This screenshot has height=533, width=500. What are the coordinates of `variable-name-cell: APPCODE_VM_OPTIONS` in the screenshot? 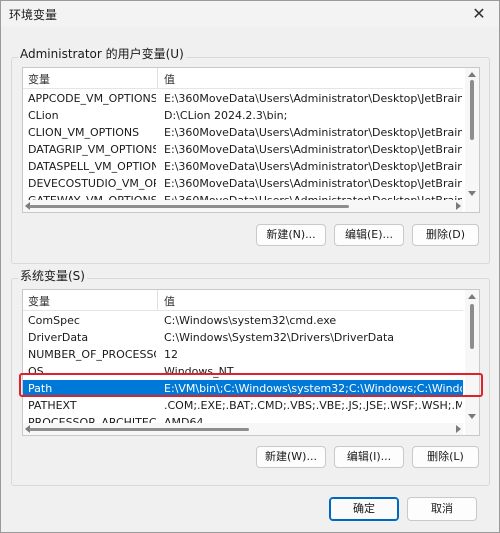 It's located at (92, 98).